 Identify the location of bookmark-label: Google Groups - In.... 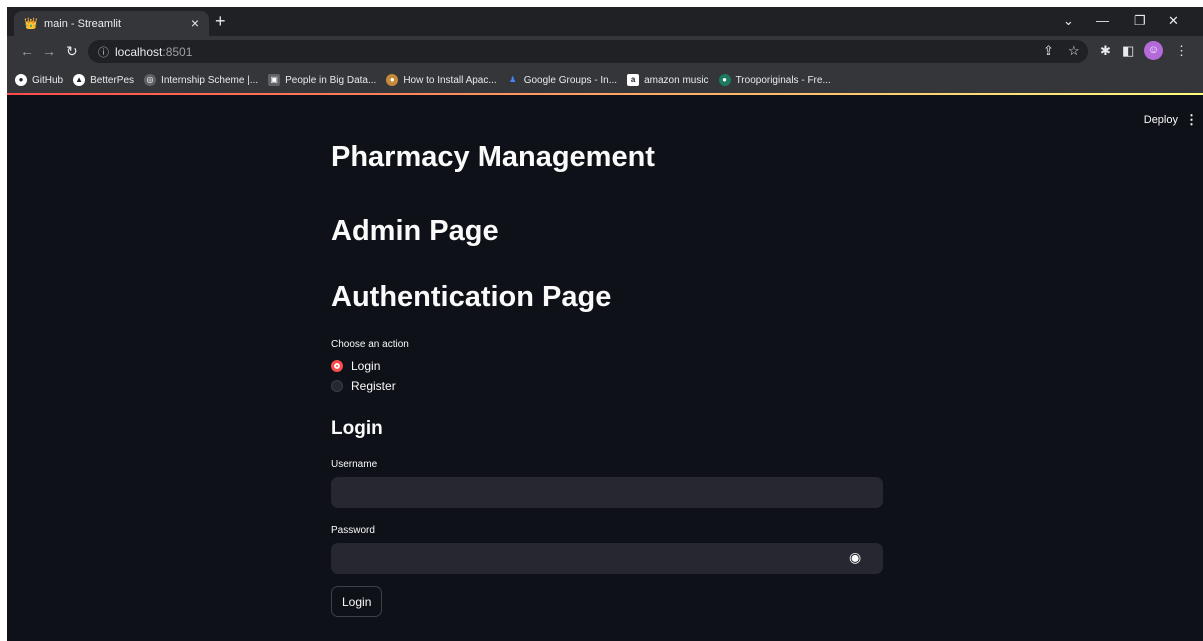
(570, 80).